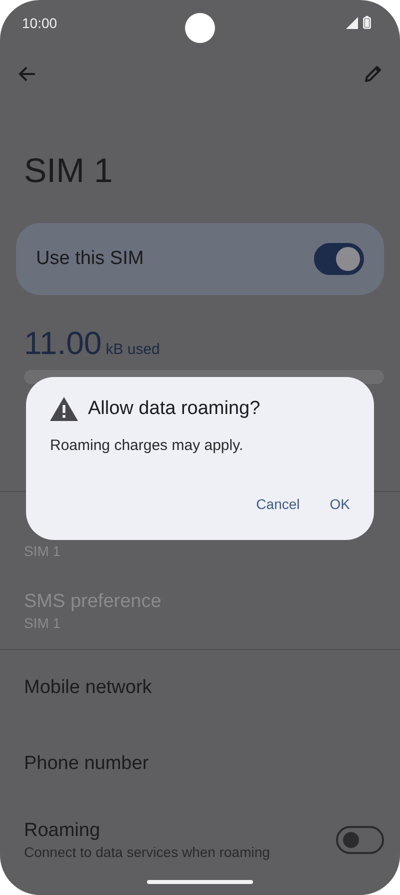 The image size is (400, 895). Describe the element at coordinates (63, 343) in the screenshot. I see `data-usage-amount: 11.00` at that location.